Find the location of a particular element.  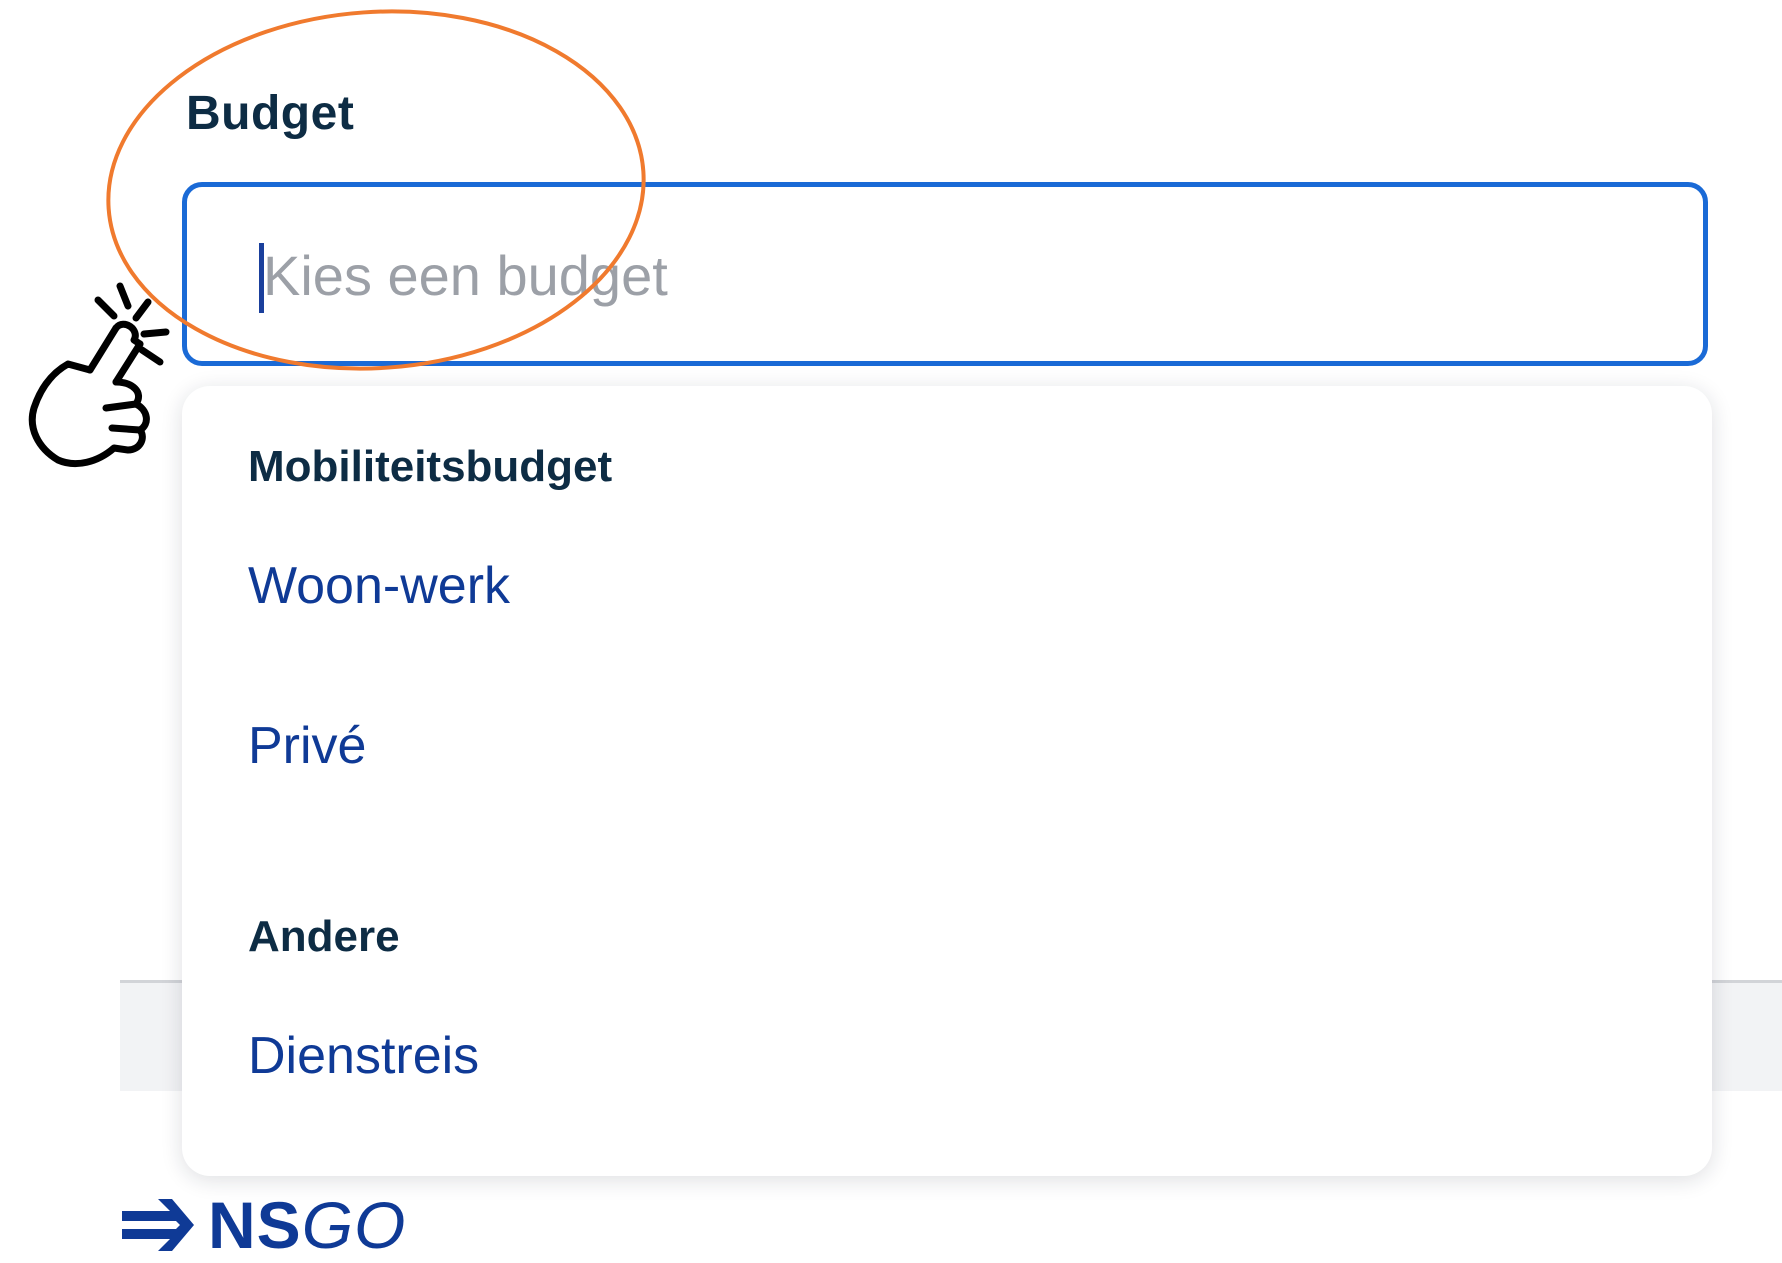

tap-hand-icon is located at coordinates (99, 374).